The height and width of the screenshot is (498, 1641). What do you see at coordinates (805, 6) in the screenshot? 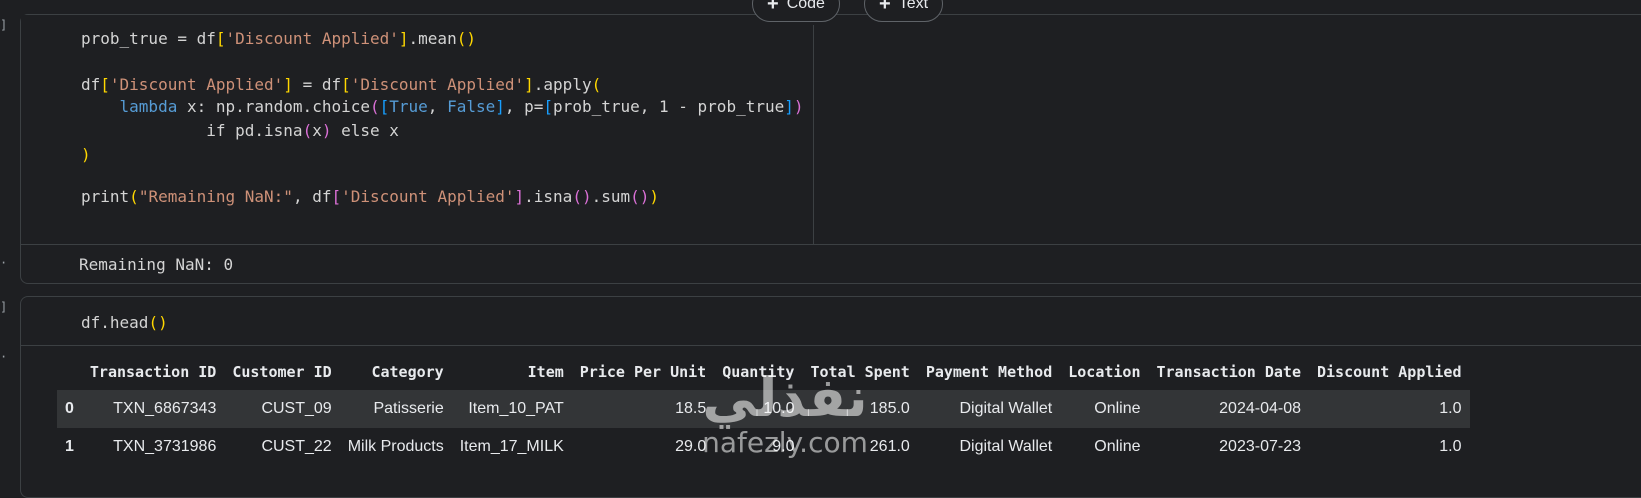
I see `add-code-label: Code` at bounding box center [805, 6].